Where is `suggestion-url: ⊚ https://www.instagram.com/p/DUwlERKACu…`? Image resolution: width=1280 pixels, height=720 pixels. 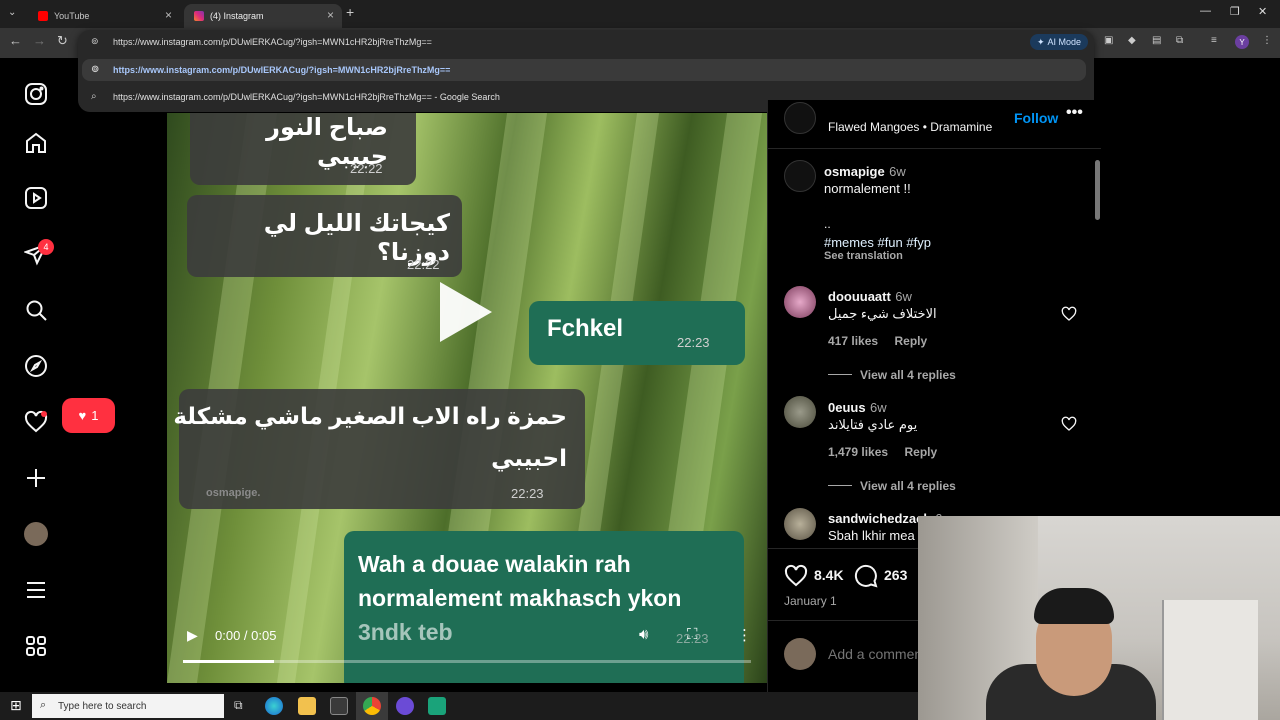
suggestion-url: ⊚ https://www.instagram.com/p/DUwlERKACu… is located at coordinates (584, 70).